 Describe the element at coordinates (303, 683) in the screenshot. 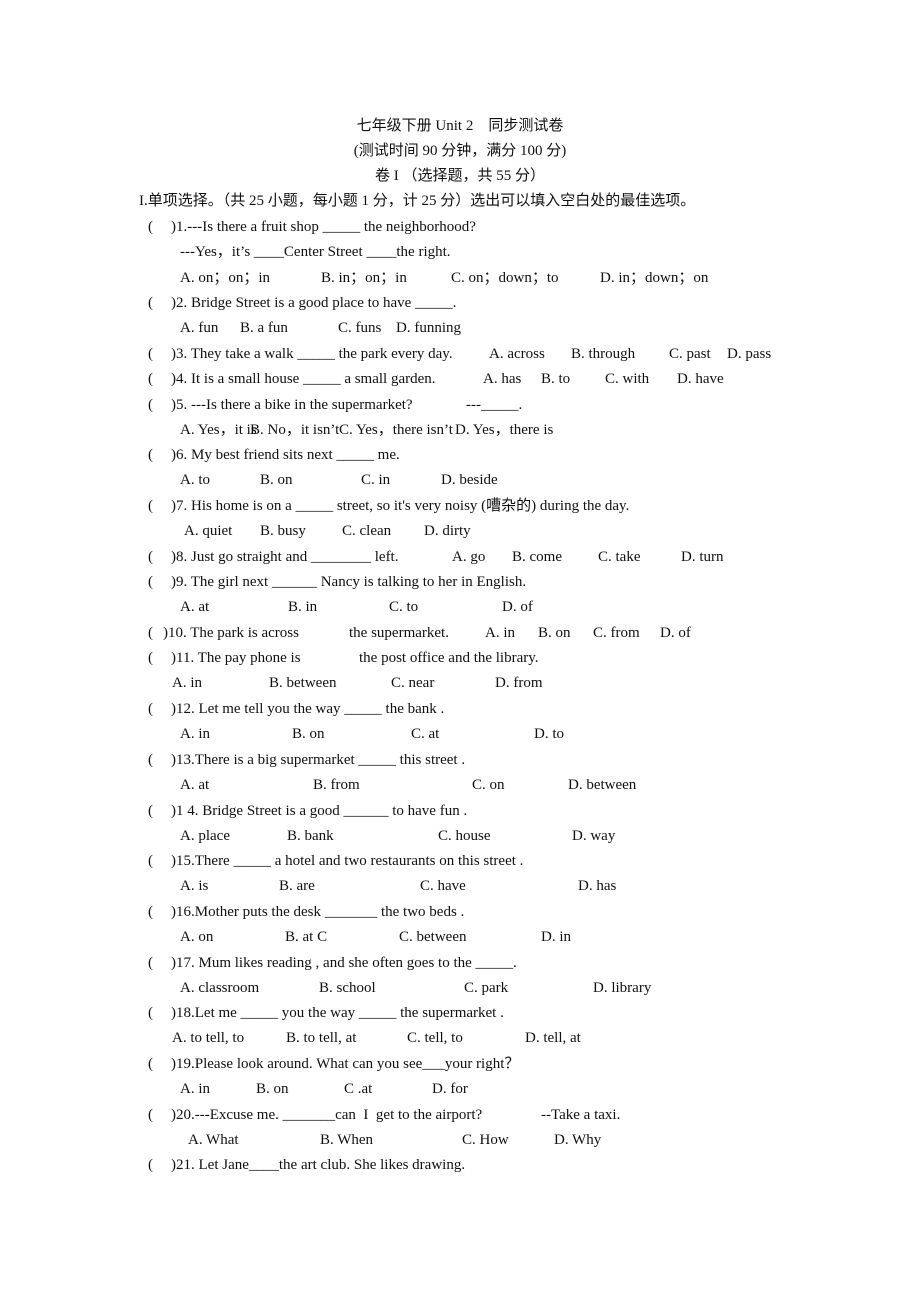

I see `option-b: B. between` at that location.